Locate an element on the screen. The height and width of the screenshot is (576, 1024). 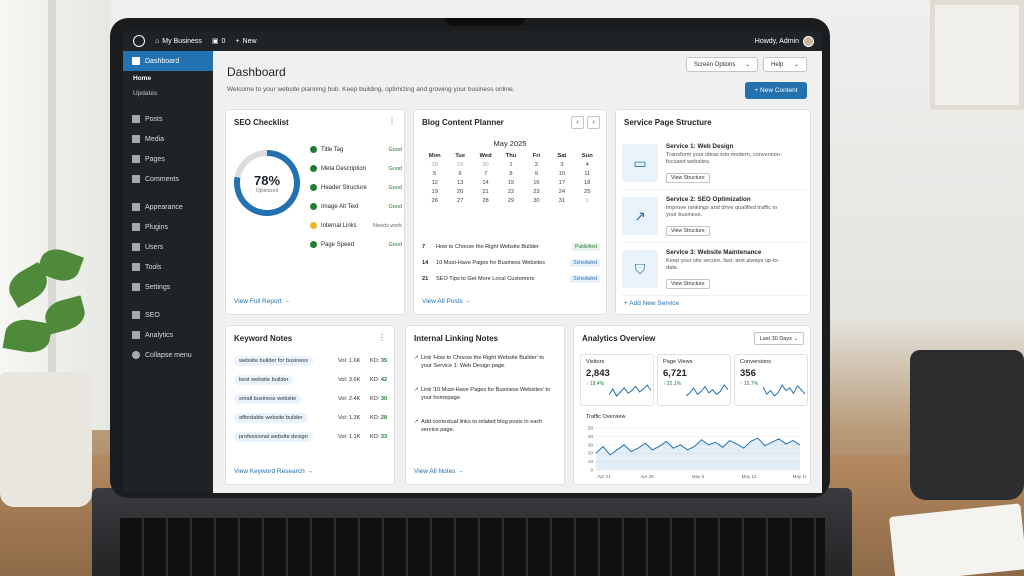
view-keyword-research-link: View Keyword Research → is located at coordinates (273, 471).